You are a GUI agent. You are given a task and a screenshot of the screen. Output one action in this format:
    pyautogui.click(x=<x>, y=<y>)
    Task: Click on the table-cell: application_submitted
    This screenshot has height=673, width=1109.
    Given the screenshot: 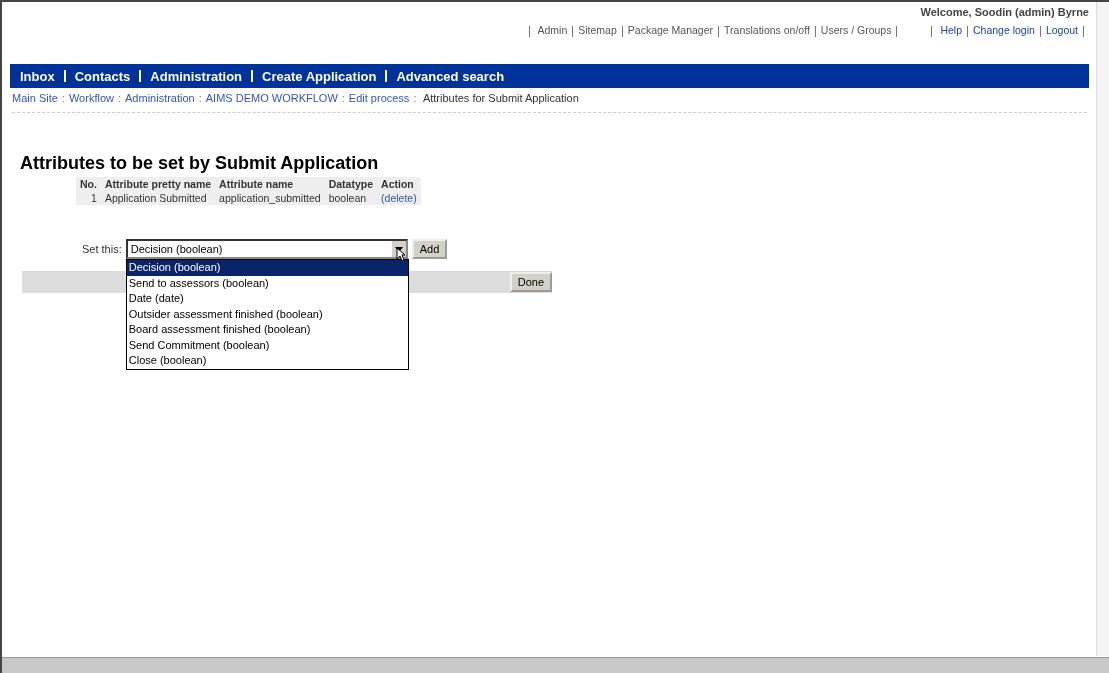 What is the action you would take?
    pyautogui.click(x=270, y=198)
    